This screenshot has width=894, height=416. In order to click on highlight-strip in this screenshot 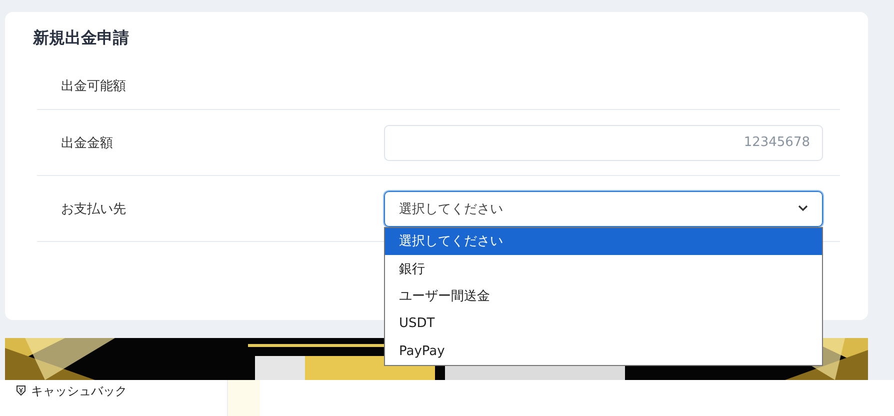, I will do `click(244, 398)`.